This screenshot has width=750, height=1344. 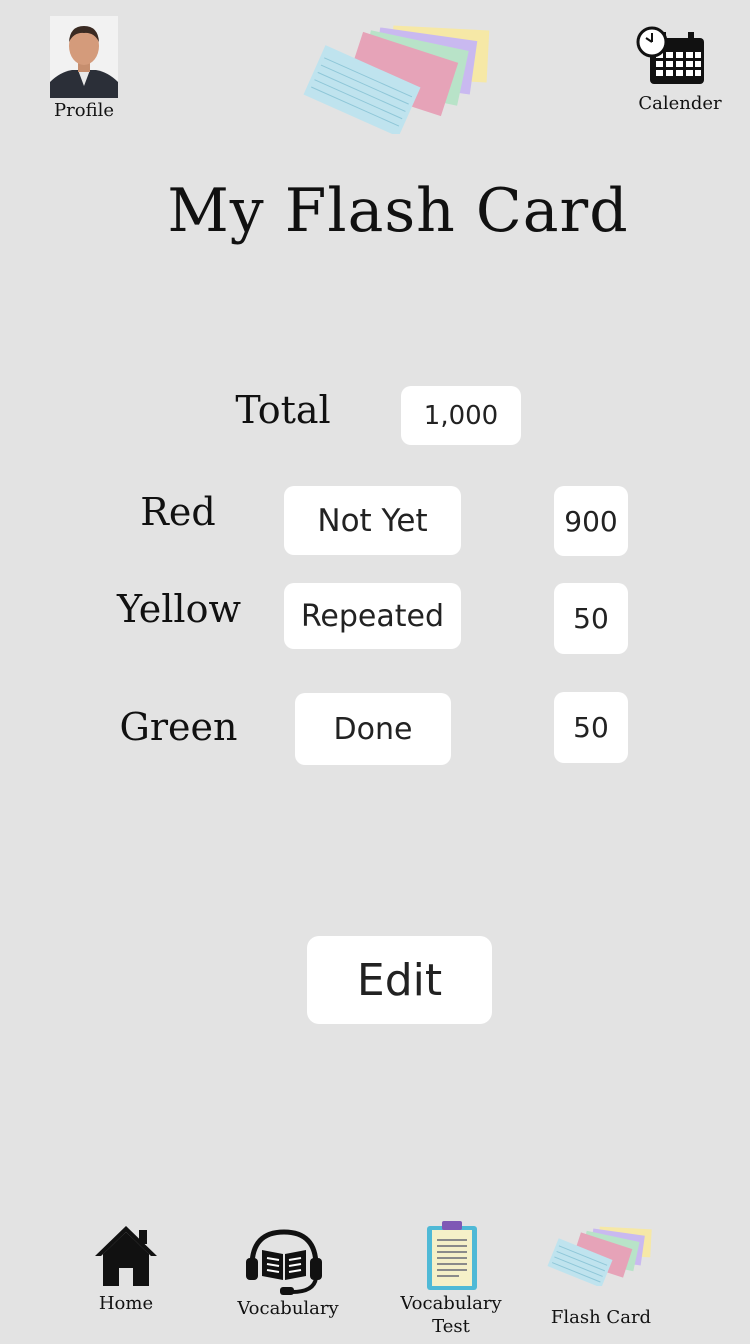 What do you see at coordinates (178, 512) in the screenshot?
I see `red-label: Red` at bounding box center [178, 512].